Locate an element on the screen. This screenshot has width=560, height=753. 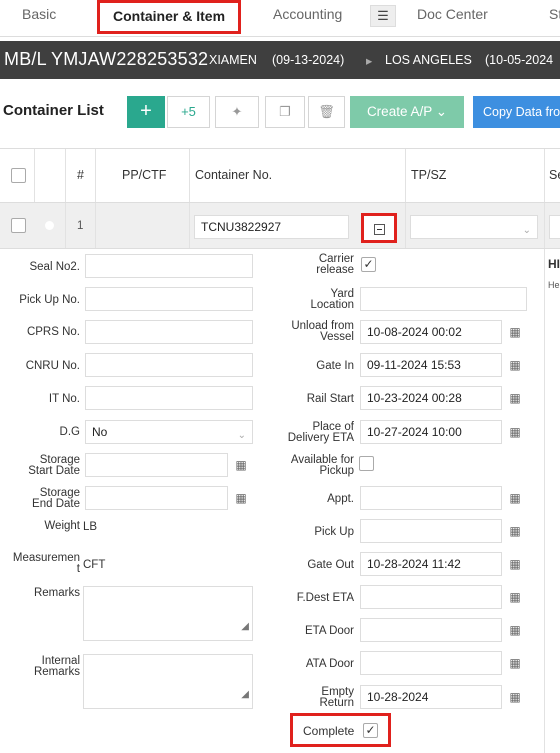
yard-location-input is located at coordinates (443, 299).